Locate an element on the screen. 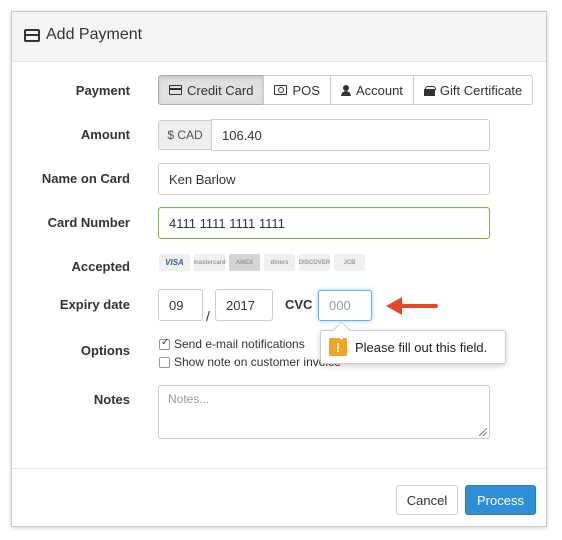  gift-icon is located at coordinates (429, 90).